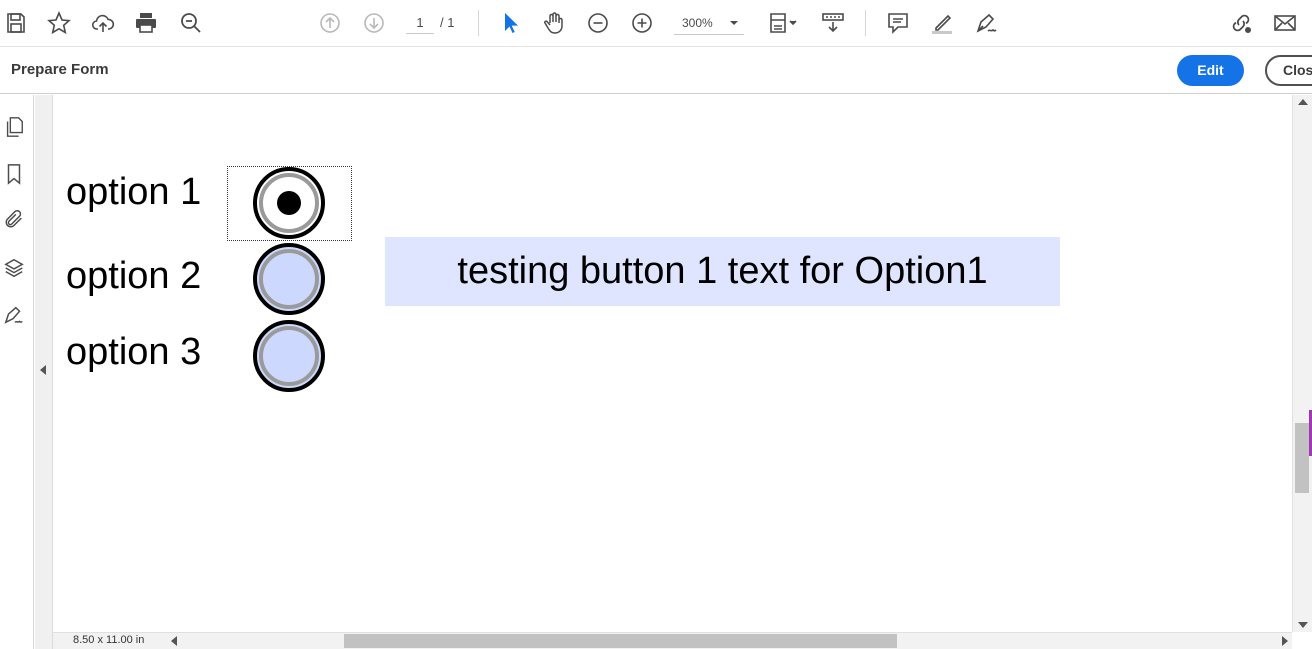 This screenshot has height=649, width=1312. I want to click on share-link-icon, so click(1241, 23).